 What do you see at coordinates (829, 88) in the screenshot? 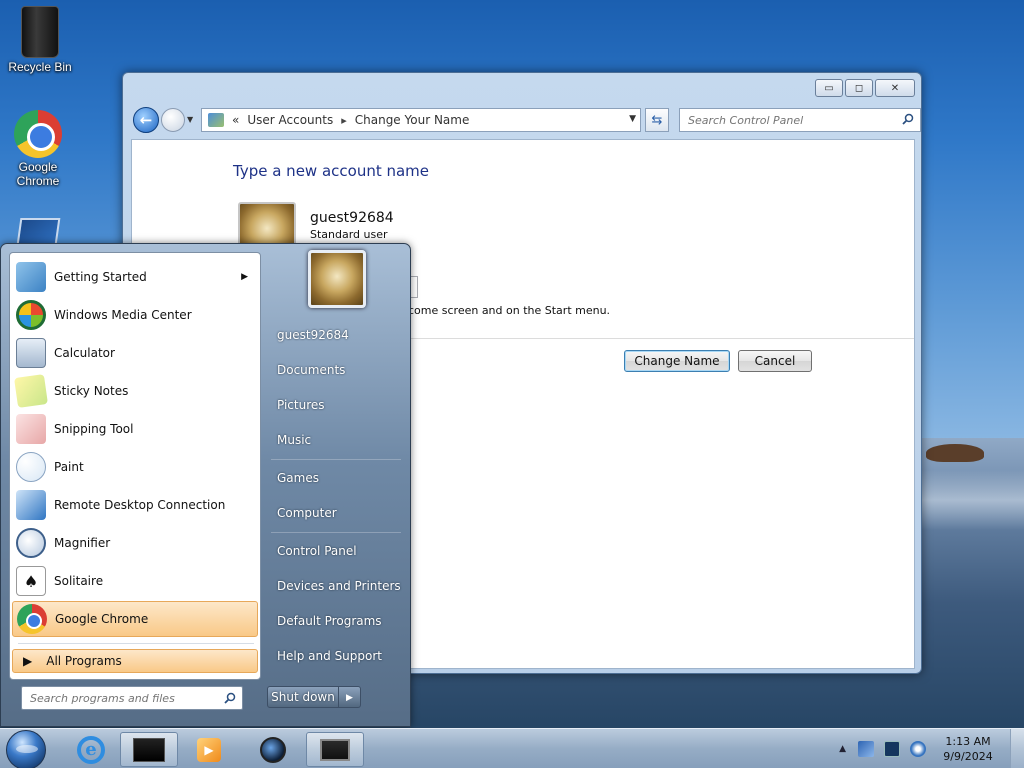
I see `minimize-button: ▭` at bounding box center [829, 88].